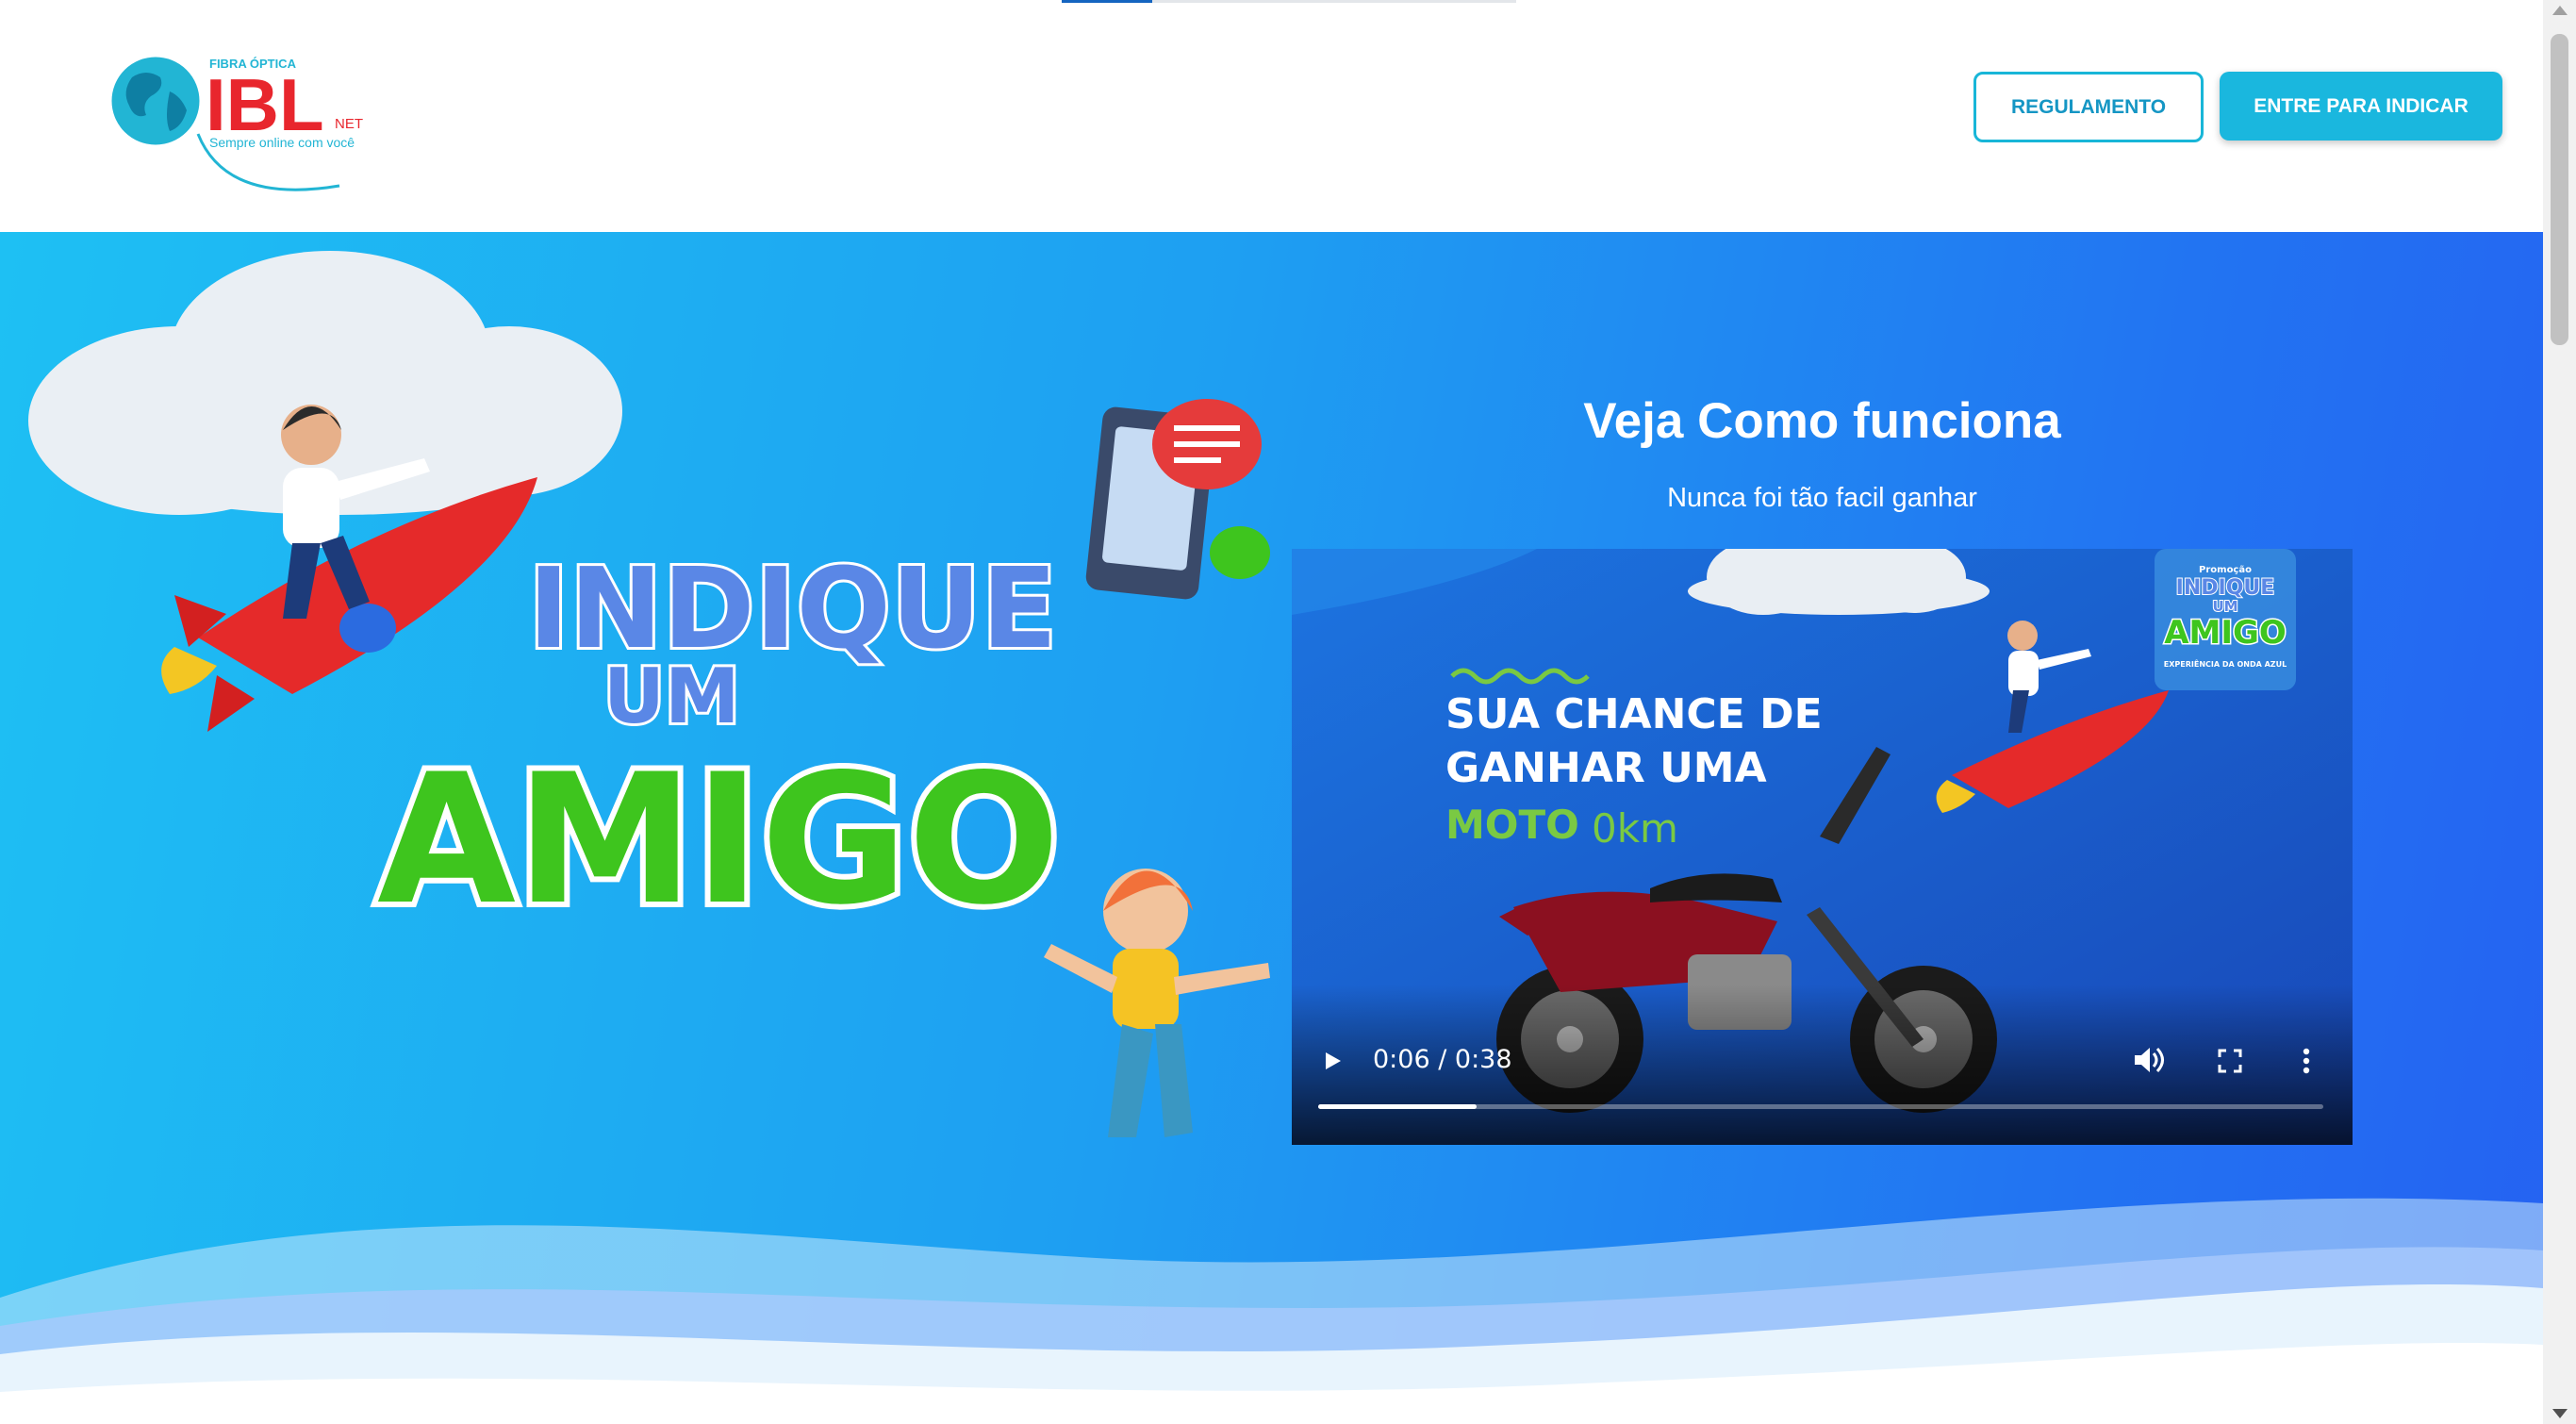 This screenshot has width=2576, height=1424. I want to click on video-cloud-icon, so click(1839, 582).